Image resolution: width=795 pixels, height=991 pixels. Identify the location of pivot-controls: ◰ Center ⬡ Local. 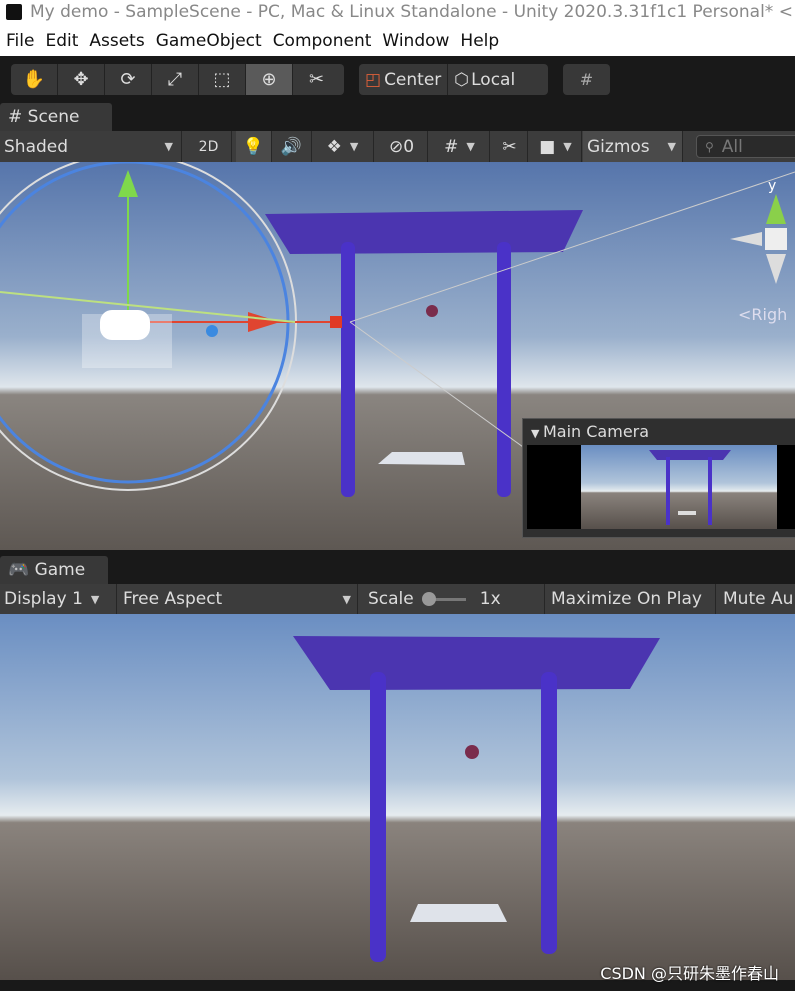
(453, 79).